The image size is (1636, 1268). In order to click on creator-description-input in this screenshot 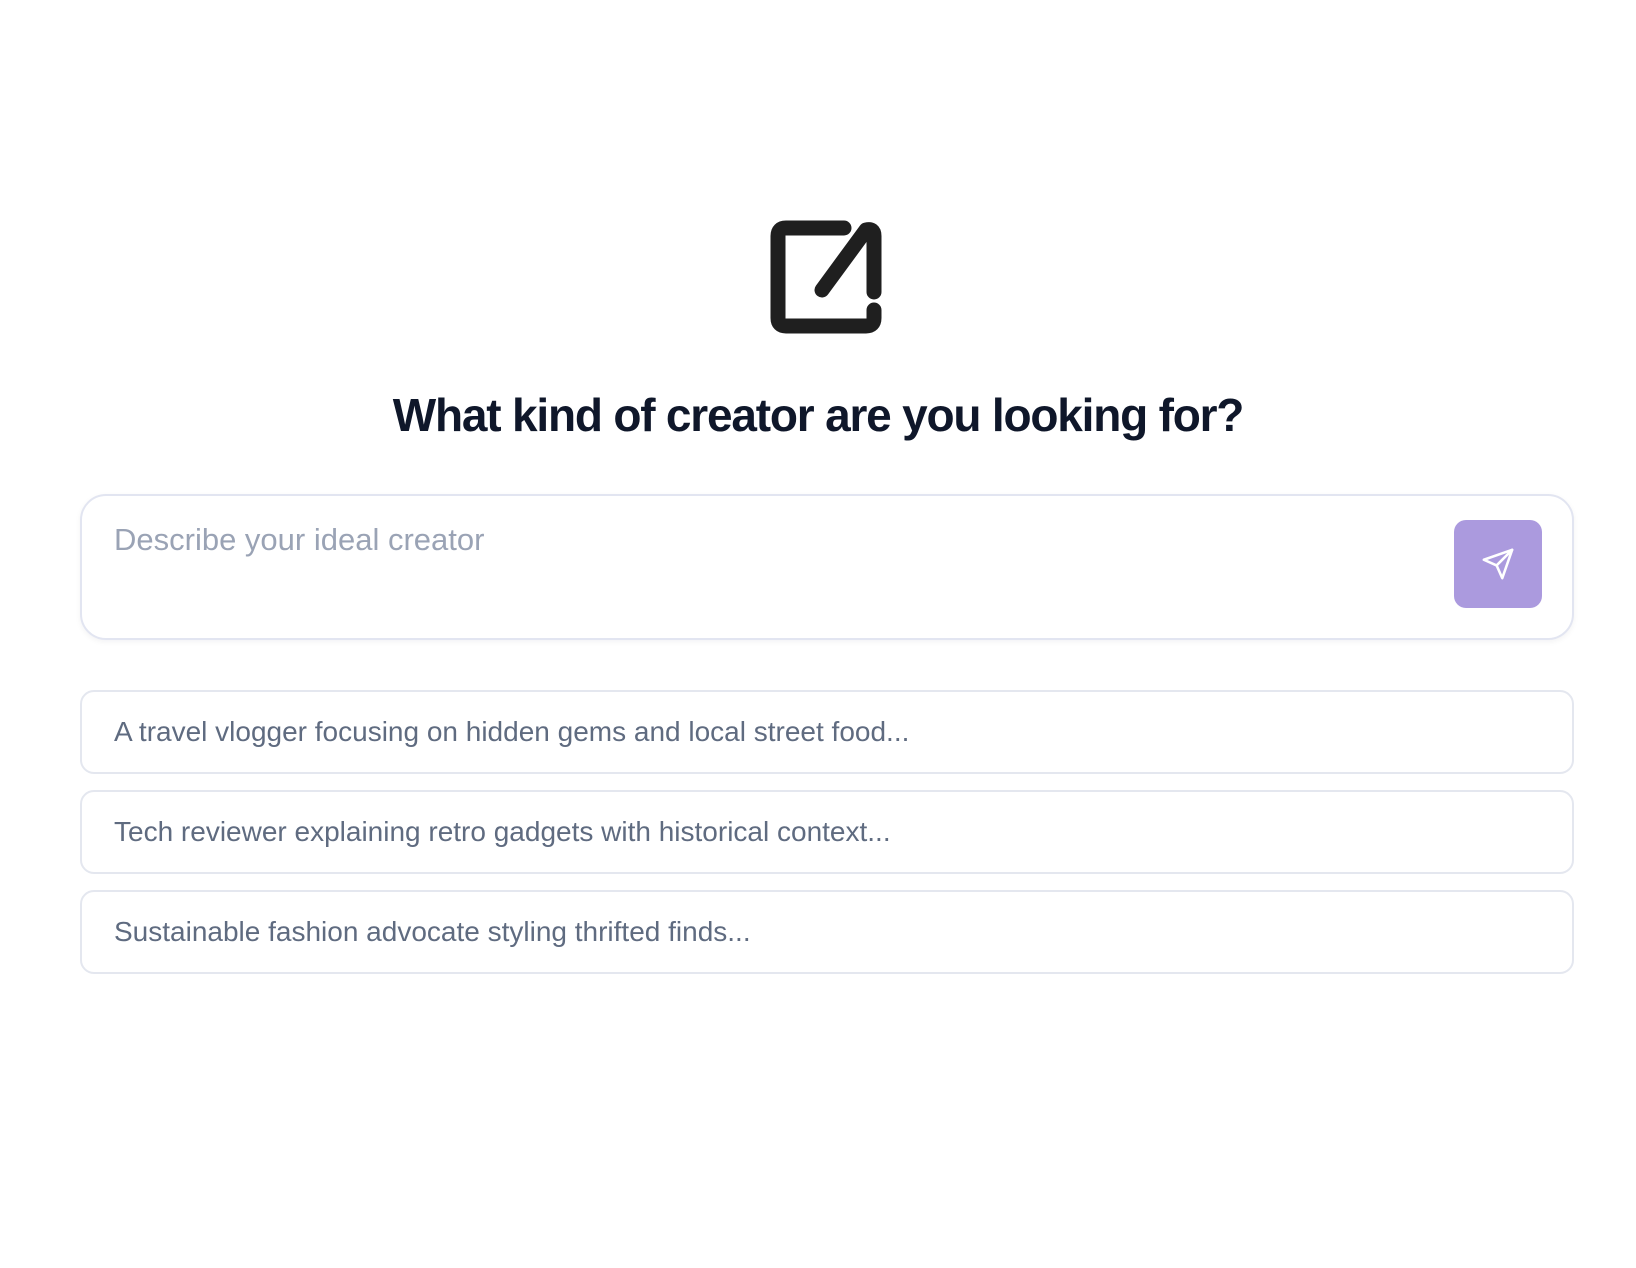, I will do `click(784, 568)`.